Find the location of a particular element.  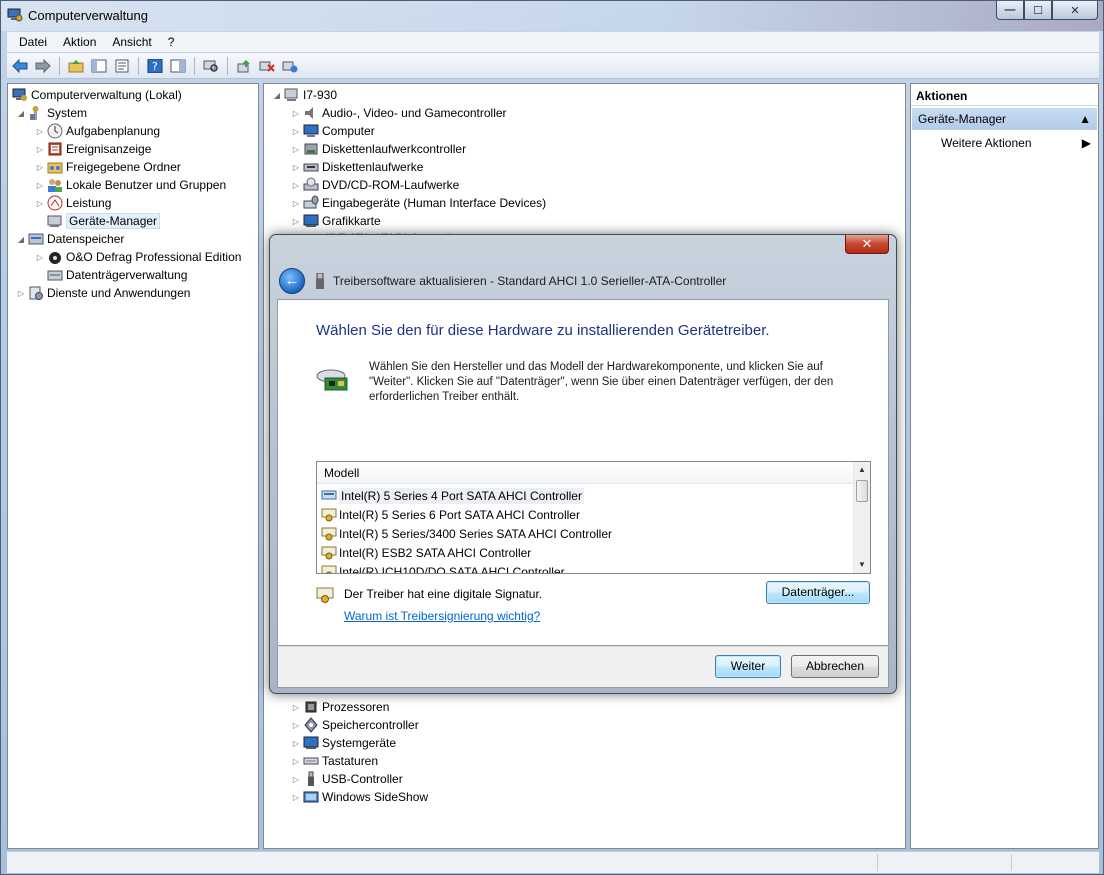

help-icon: ? is located at coordinates (155, 66).